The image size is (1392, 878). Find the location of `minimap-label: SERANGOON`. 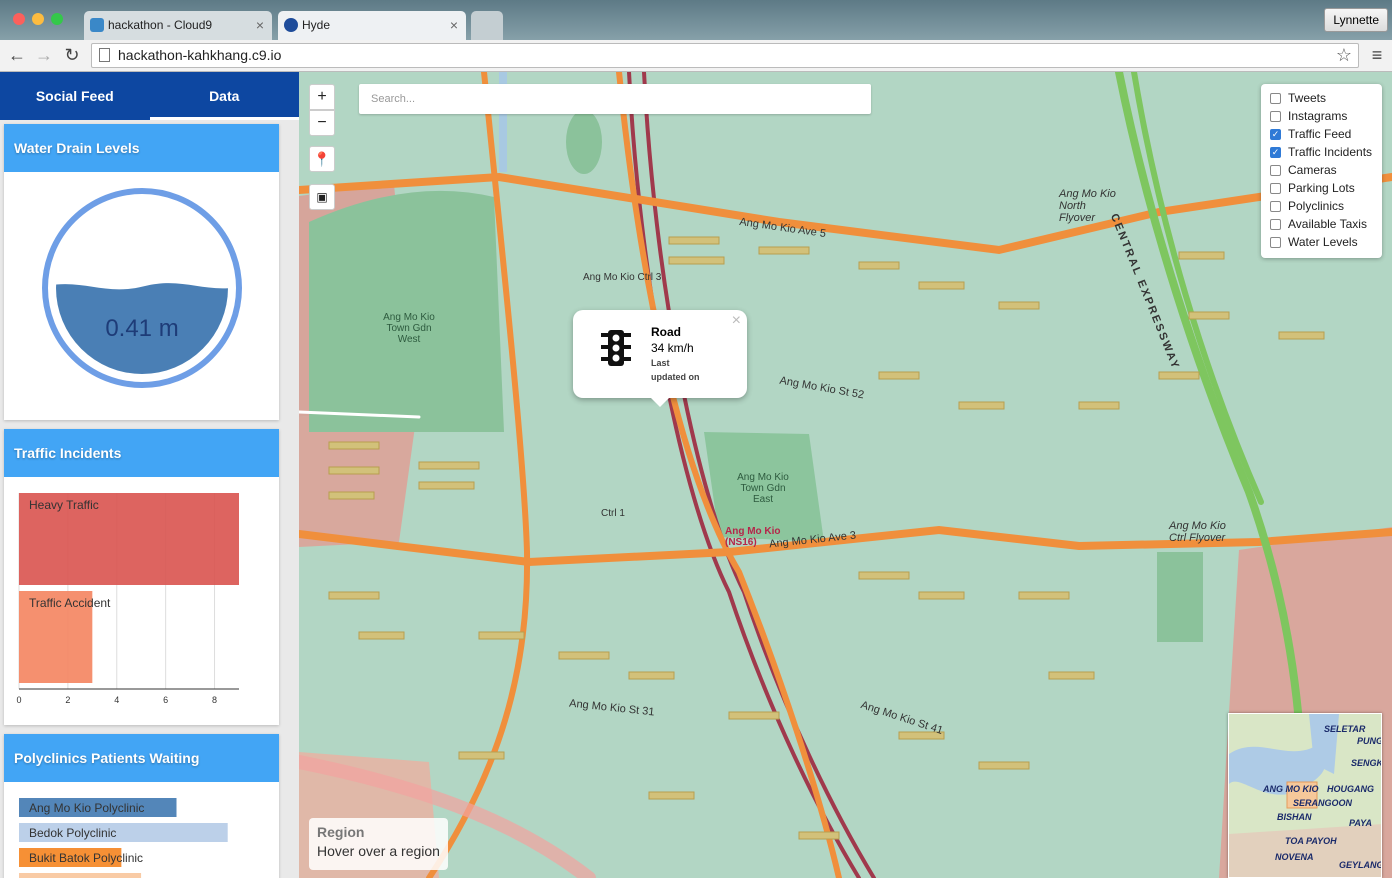

minimap-label: SERANGOON is located at coordinates (1323, 803).